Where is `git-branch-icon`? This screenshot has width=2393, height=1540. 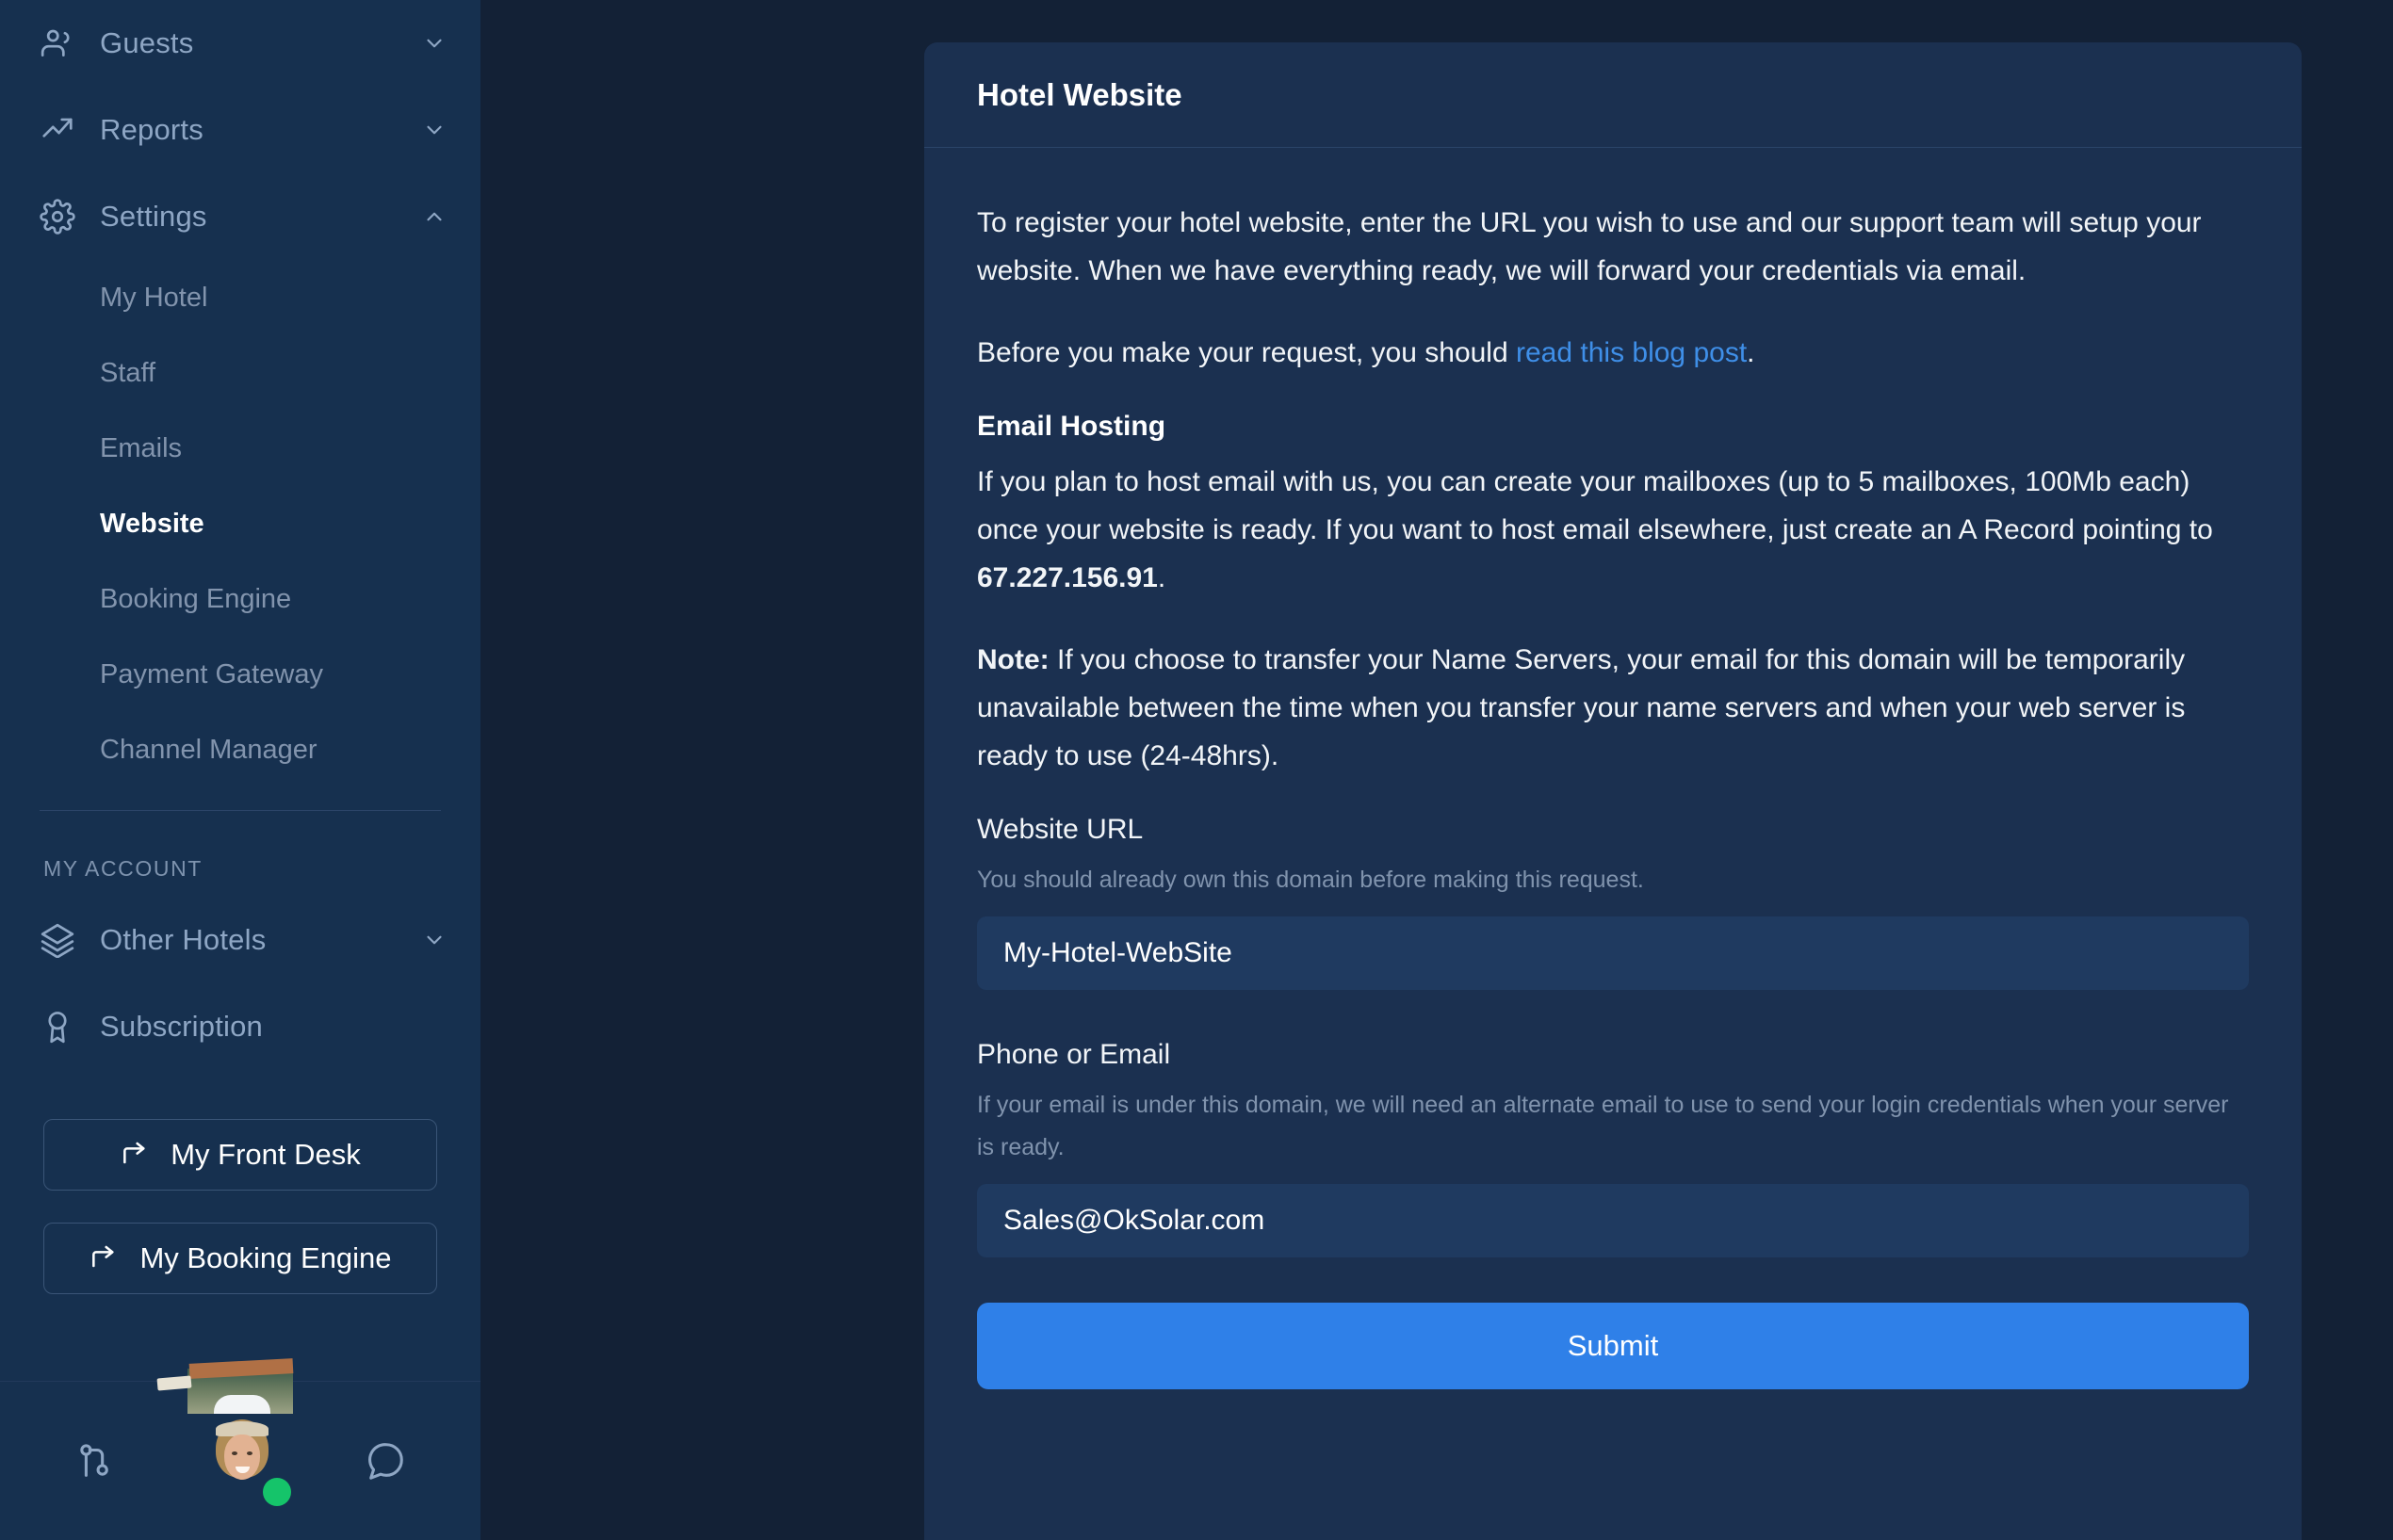
git-branch-icon is located at coordinates (95, 1461).